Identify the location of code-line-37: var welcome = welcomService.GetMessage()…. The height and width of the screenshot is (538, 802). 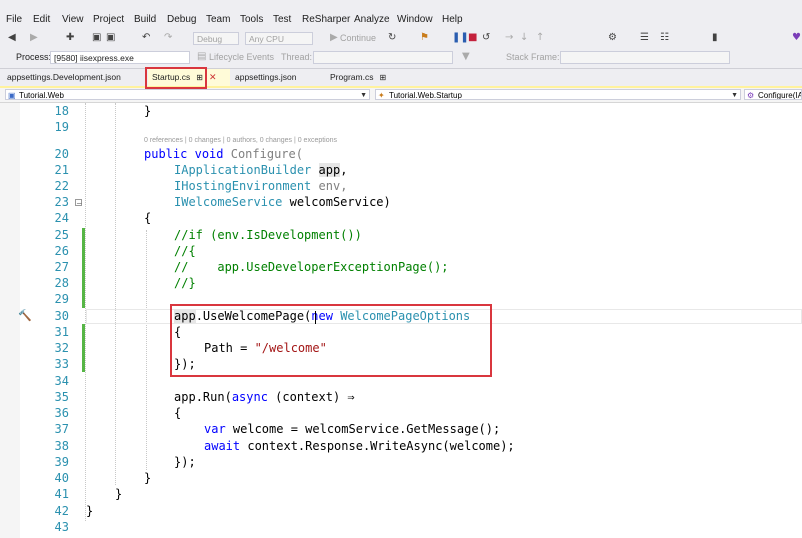
(352, 429).